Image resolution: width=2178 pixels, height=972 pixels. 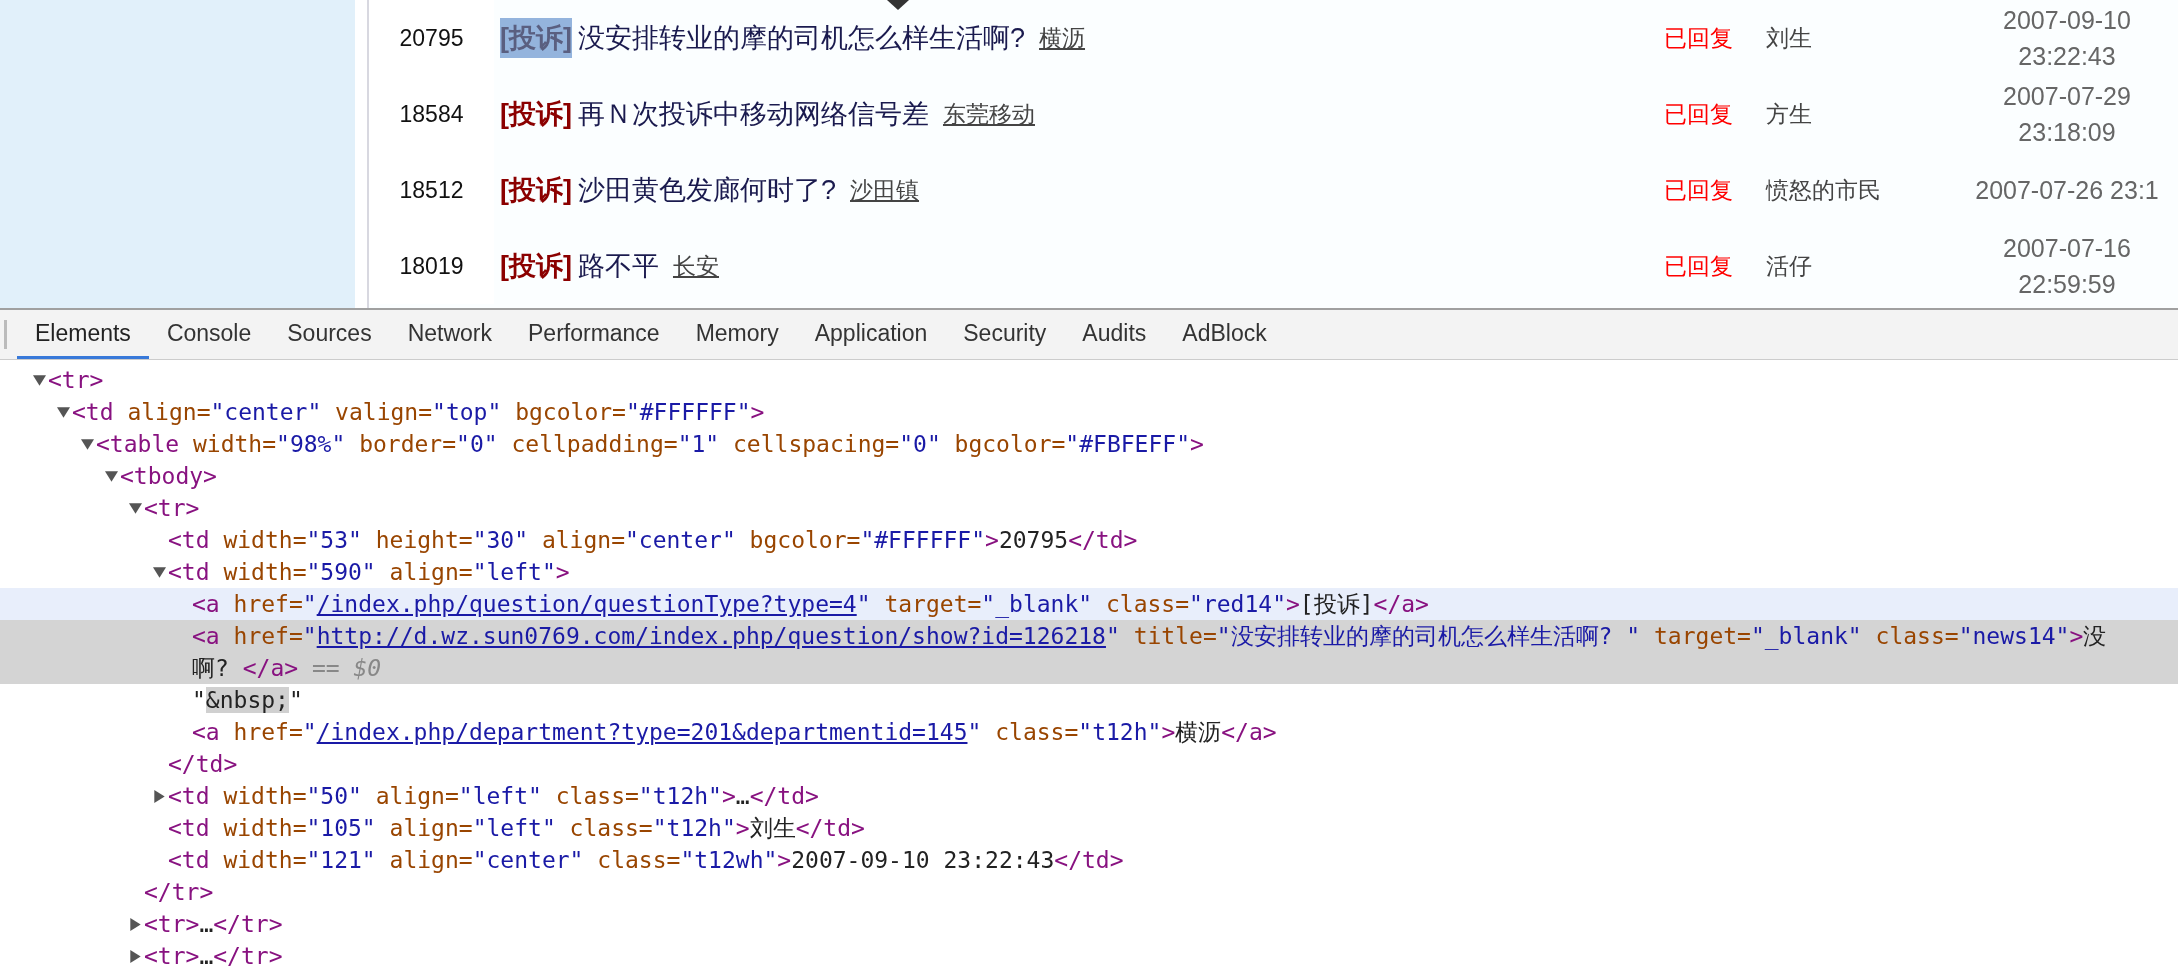 I want to click on code-line-text: <td width="590" align="left">, so click(x=369, y=572).